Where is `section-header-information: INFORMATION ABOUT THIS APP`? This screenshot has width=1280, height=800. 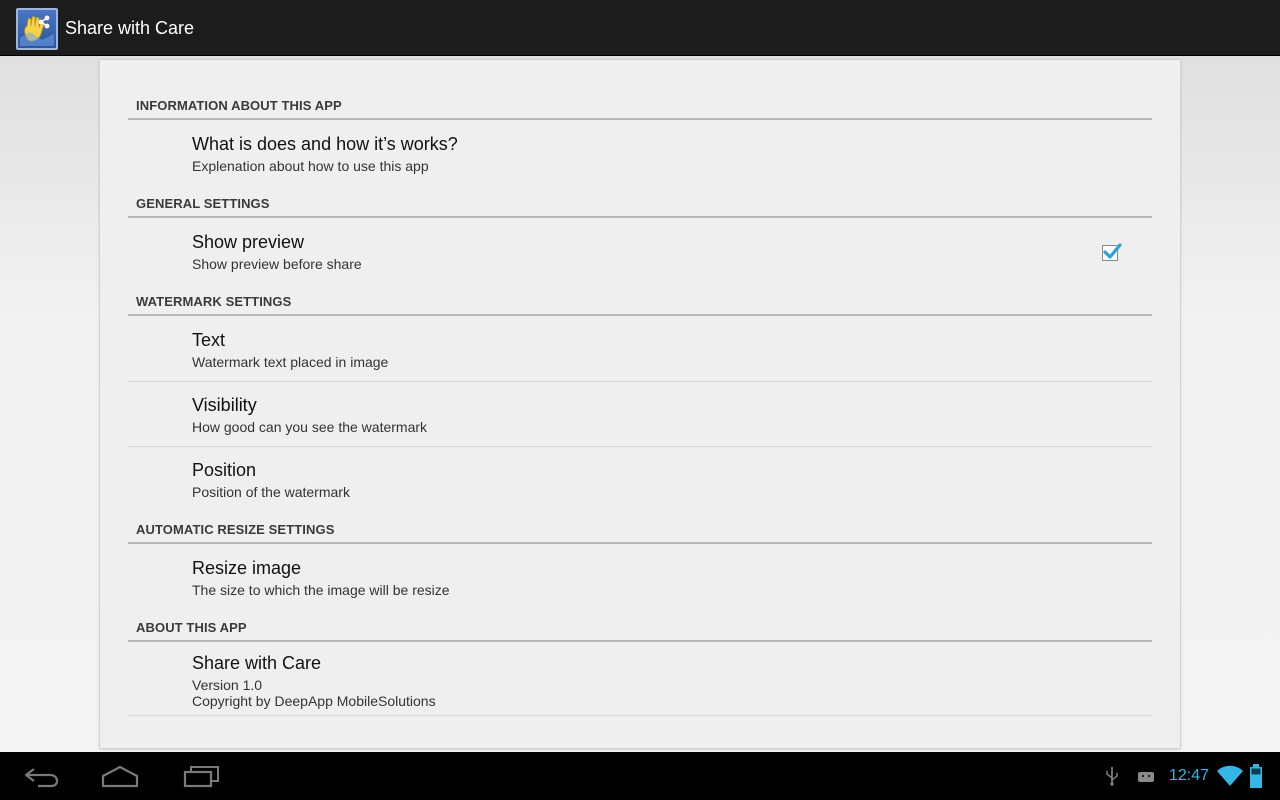 section-header-information: INFORMATION ABOUT THIS APP is located at coordinates (640, 107).